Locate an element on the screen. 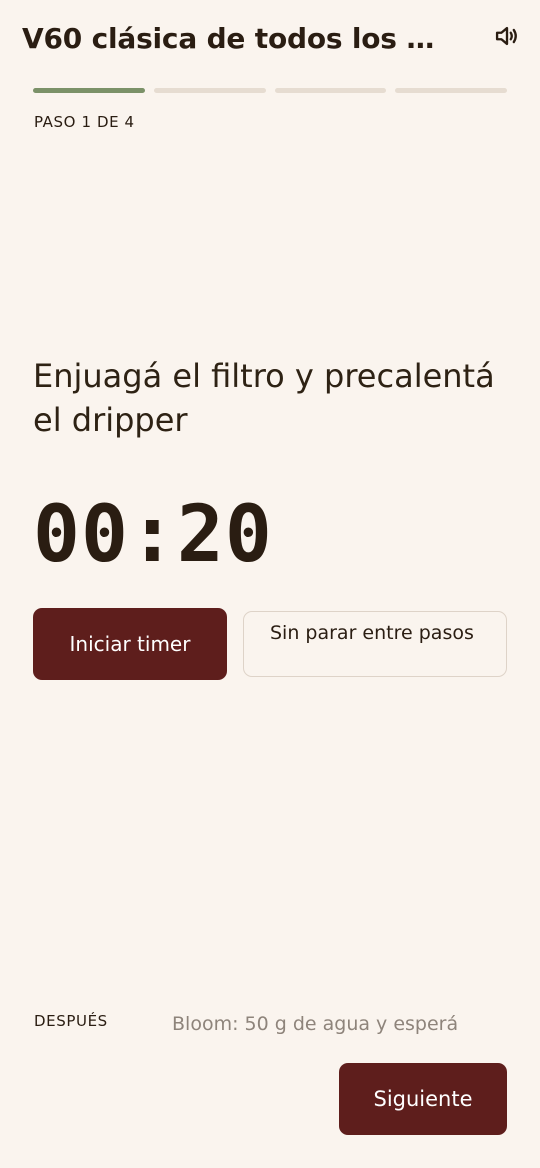  next-button: Siguiente is located at coordinates (423, 1099).